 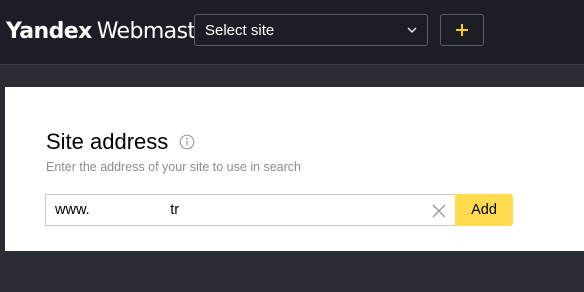 I want to click on close-icon, so click(x=439, y=211).